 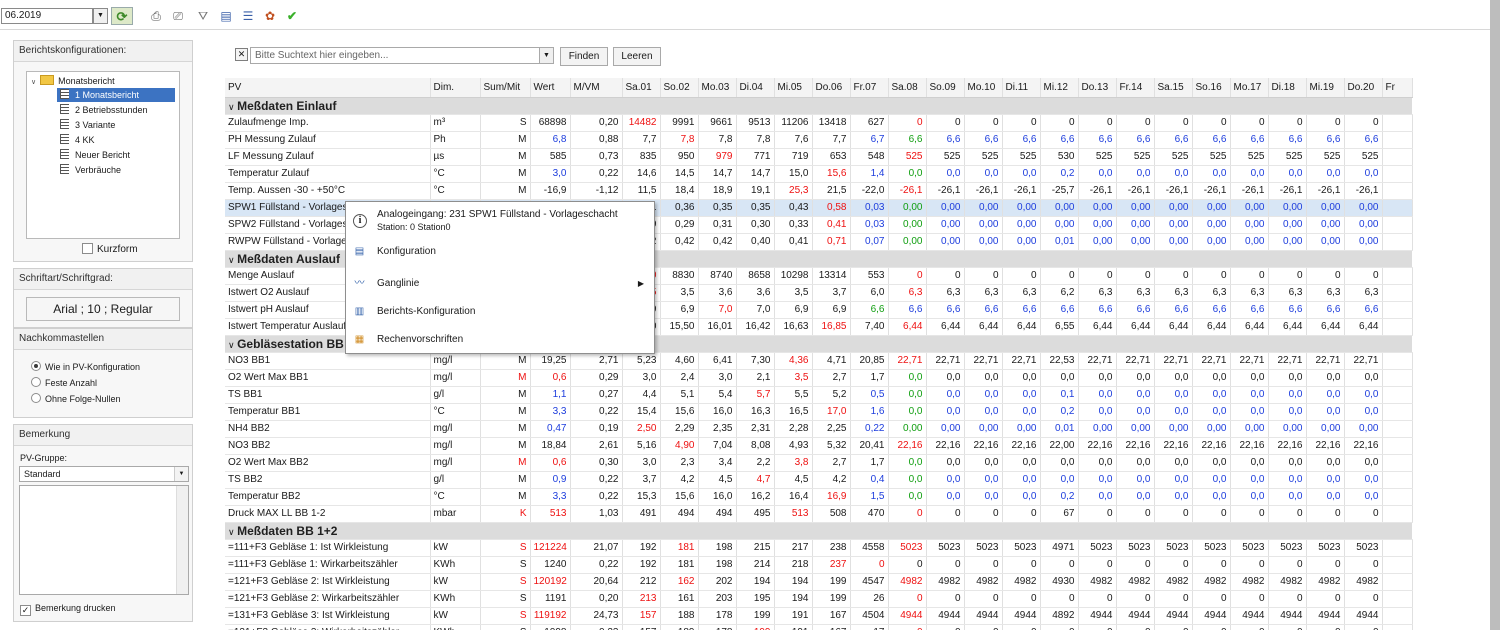 I want to click on group-header: ∨ Meßdaten BB 1+2, so click(x=818, y=531).